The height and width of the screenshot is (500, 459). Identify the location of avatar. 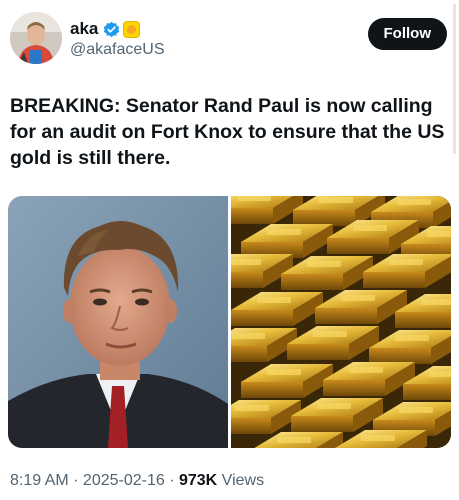
(36, 38).